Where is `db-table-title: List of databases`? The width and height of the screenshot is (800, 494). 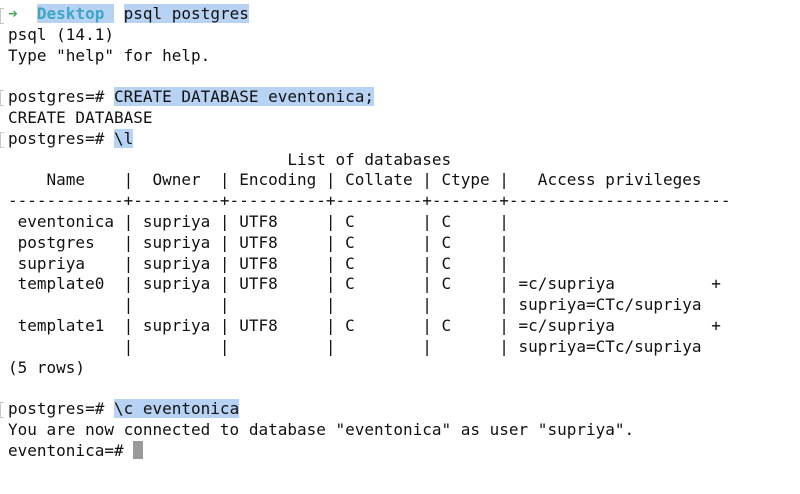
db-table-title: List of databases is located at coordinates (230, 159).